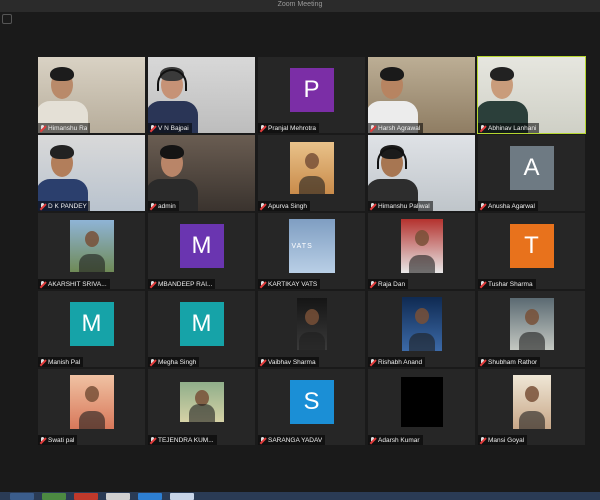 The image size is (600, 500). I want to click on participant-name-bar: Swati pal, so click(58, 440).